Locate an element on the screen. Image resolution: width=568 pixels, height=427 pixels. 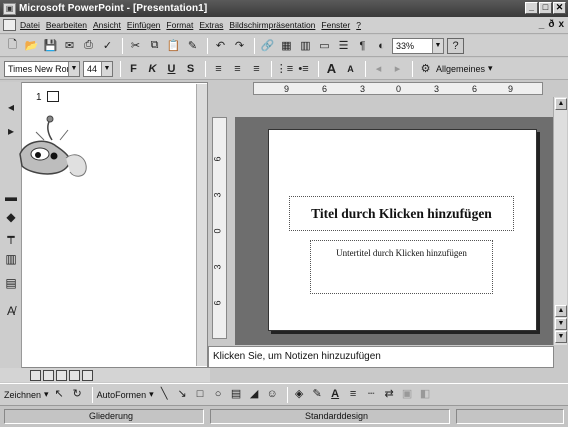
align-left-icon: ≡ is located at coordinates (218, 69).